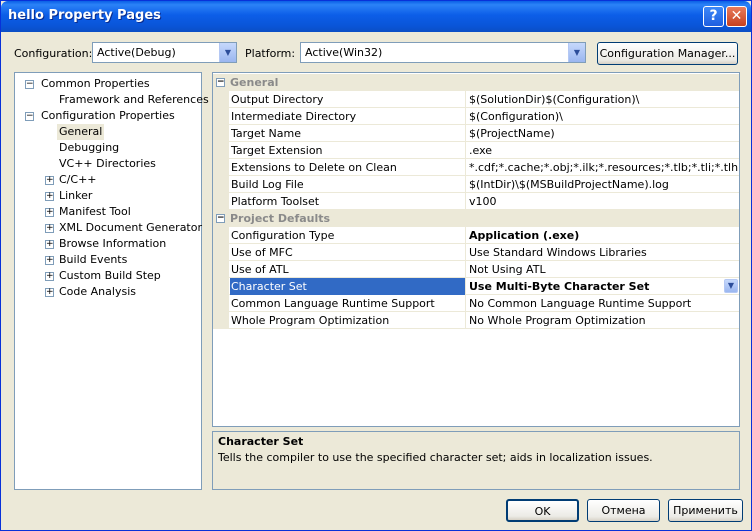 This screenshot has height=531, width=752. What do you see at coordinates (603, 320) in the screenshot?
I see `property-value: No Whole Program Optimization` at bounding box center [603, 320].